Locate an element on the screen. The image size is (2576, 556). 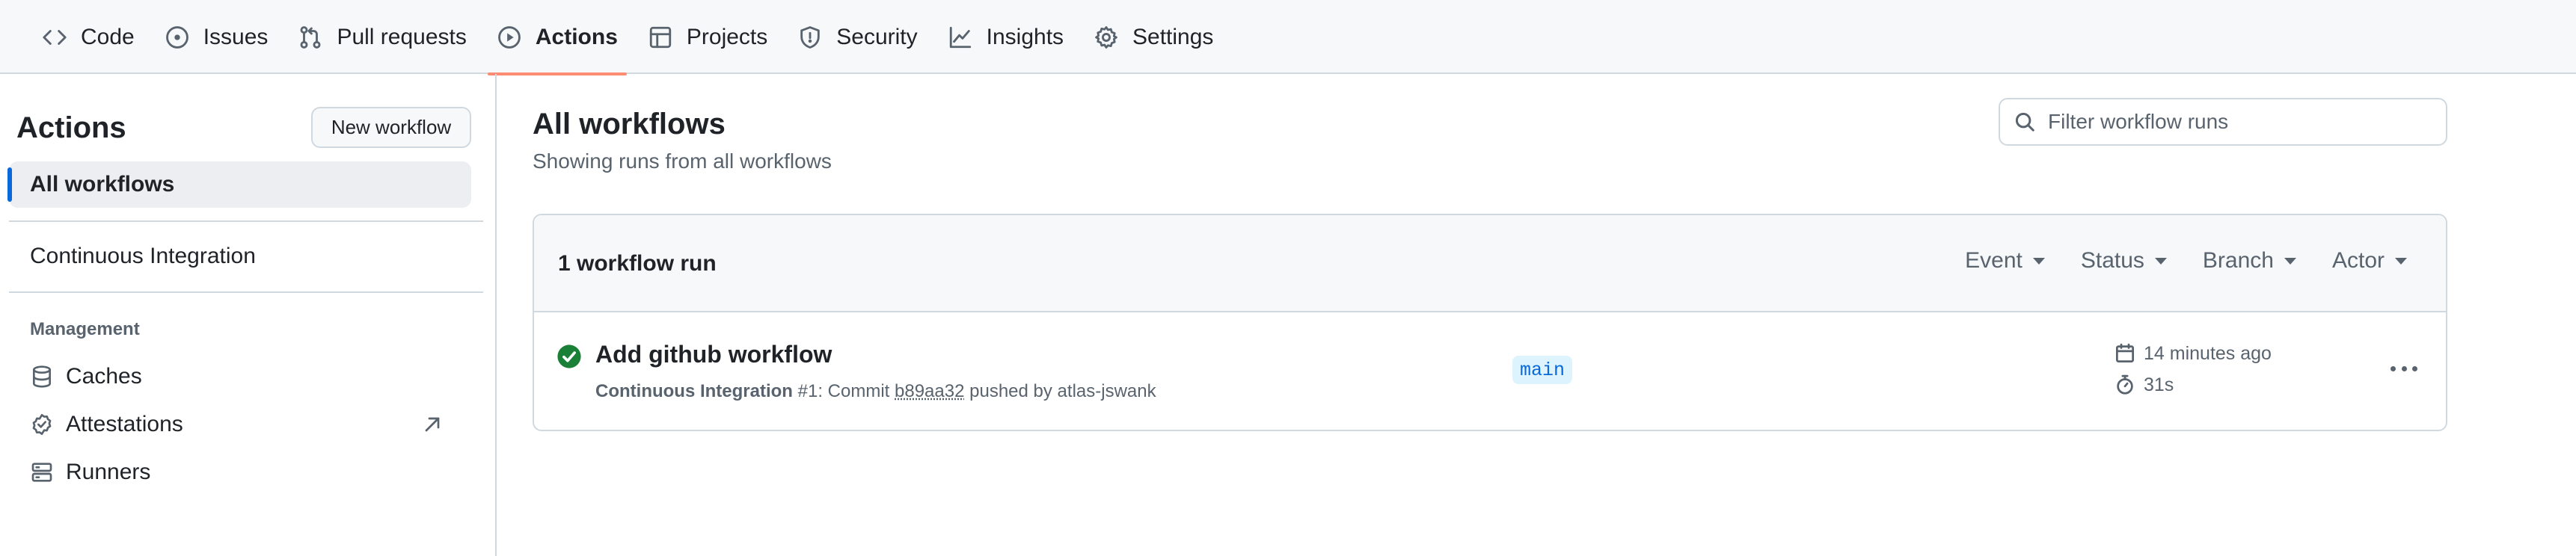
tab-projects: Projects is located at coordinates (707, 37).